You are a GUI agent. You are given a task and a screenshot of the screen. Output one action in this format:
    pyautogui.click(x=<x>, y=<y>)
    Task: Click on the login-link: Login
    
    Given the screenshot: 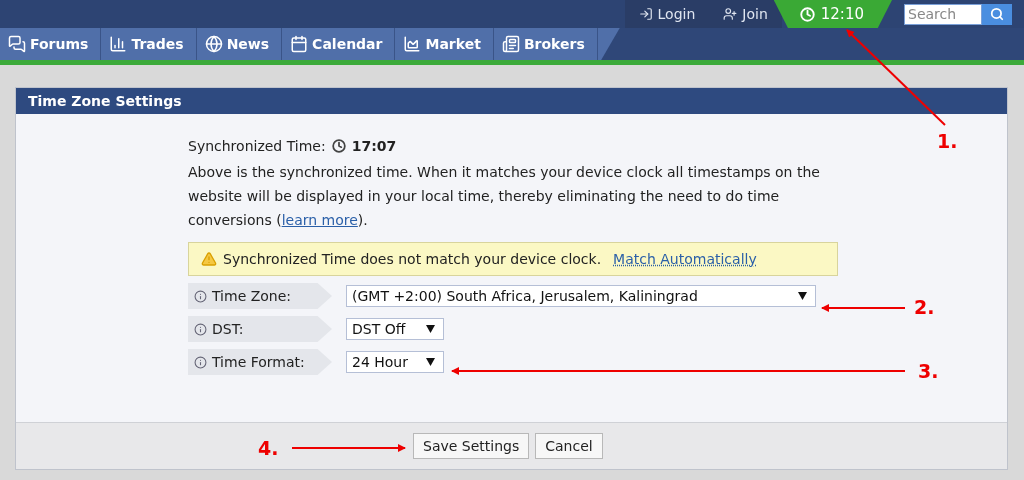 What is the action you would take?
    pyautogui.click(x=667, y=14)
    